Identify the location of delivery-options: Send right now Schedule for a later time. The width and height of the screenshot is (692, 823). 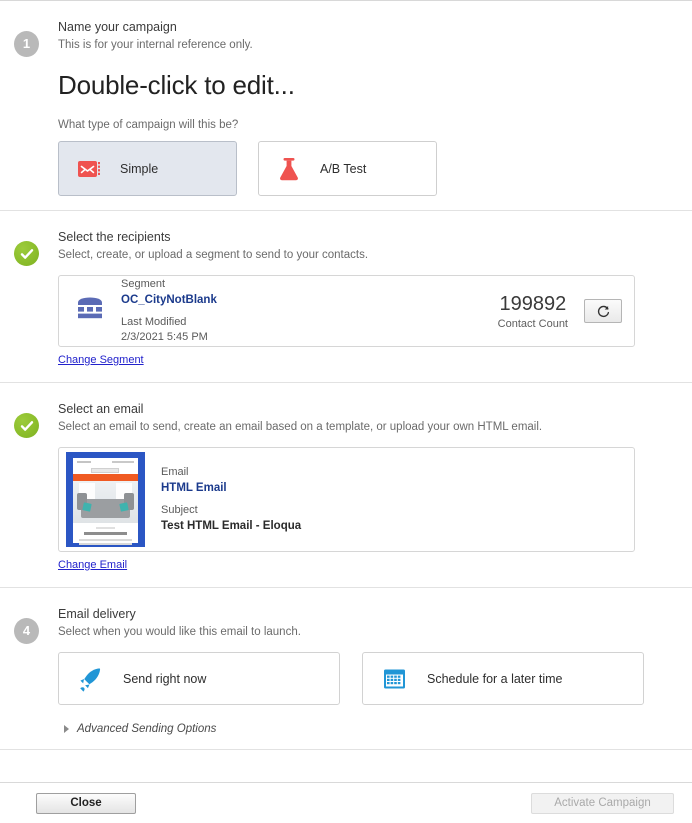
(368, 678).